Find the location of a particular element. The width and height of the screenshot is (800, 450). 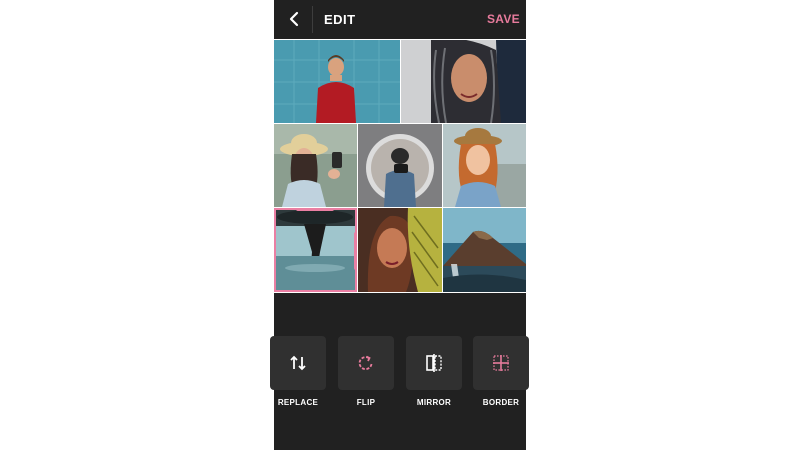

header-divider is located at coordinates (312, 19).